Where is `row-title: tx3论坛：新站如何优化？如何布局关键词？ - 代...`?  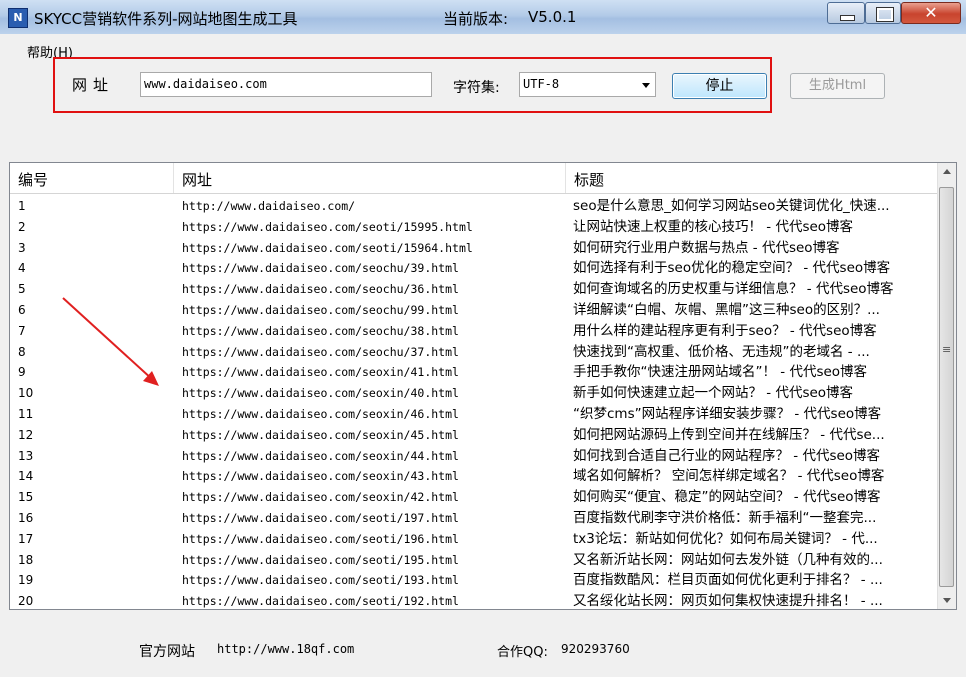
row-title: tx3论坛：新站如何优化？如何布局关键词？ - 代... is located at coordinates (725, 538).